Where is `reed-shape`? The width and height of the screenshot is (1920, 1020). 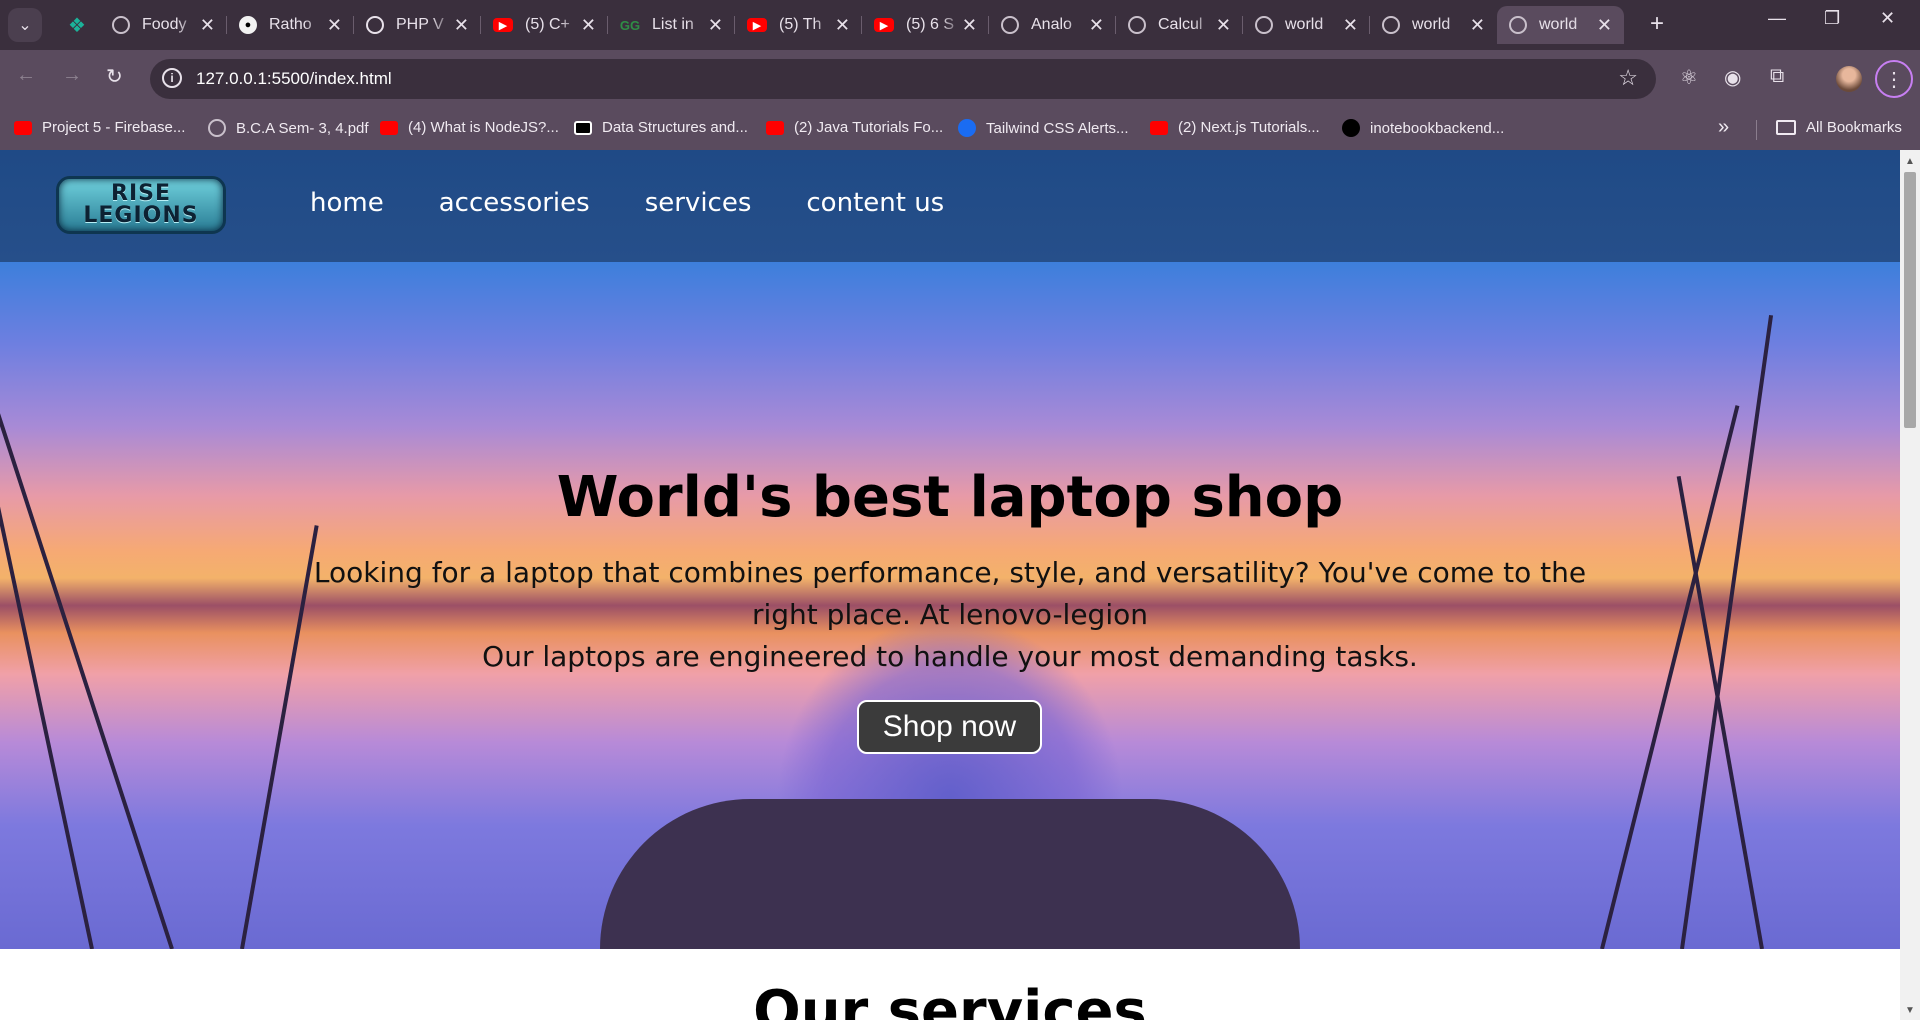 reed-shape is located at coordinates (1727, 631).